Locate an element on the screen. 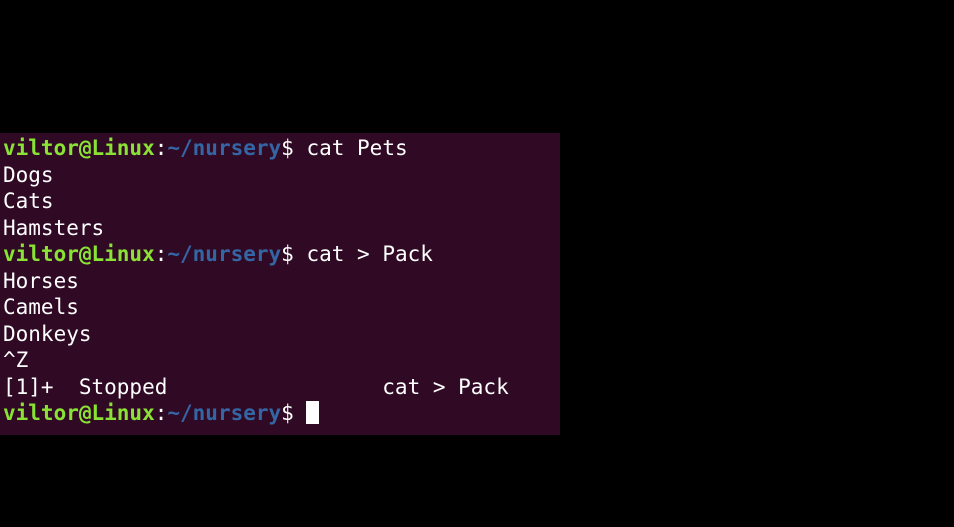 The image size is (954, 527). command-text: cat Pets is located at coordinates (357, 148).